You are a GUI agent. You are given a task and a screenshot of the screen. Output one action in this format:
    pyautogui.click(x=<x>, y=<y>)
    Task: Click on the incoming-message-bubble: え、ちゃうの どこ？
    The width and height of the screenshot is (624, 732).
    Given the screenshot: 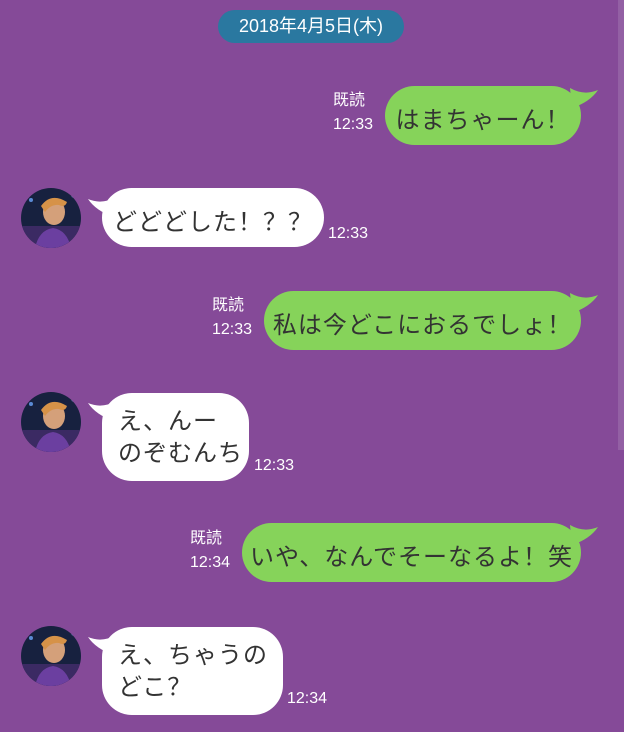 What is the action you would take?
    pyautogui.click(x=192, y=671)
    